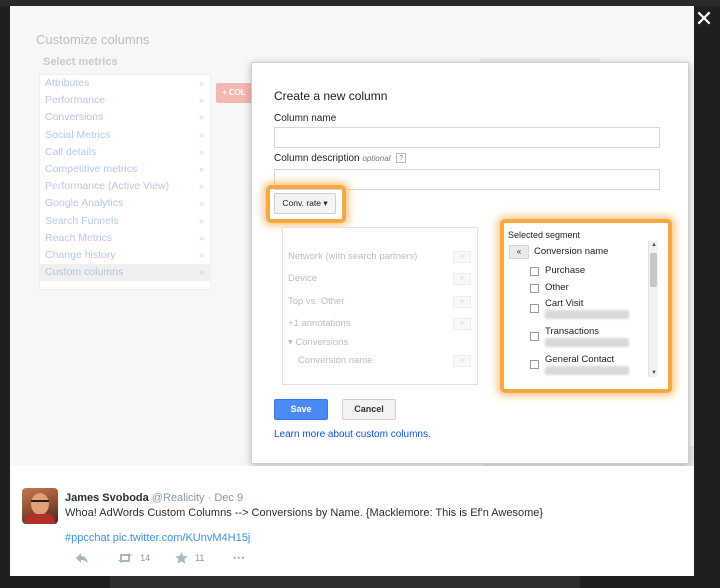 The width and height of the screenshot is (720, 588). Describe the element at coordinates (654, 245) in the screenshot. I see `scroll-up-icon: ▲` at that location.